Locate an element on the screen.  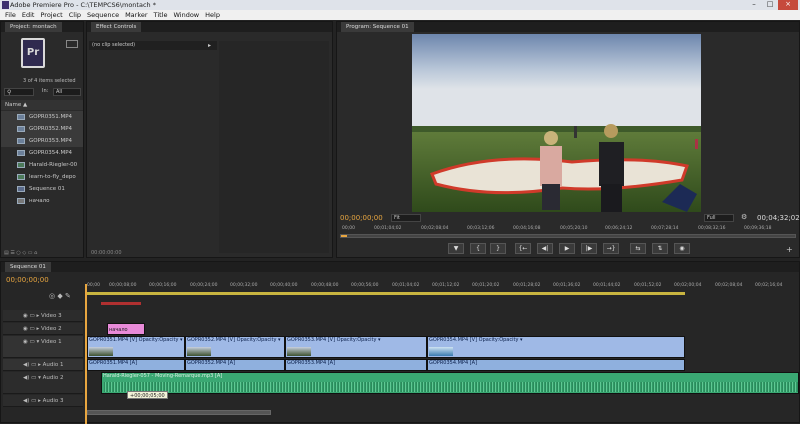
video-clip-gopr0353: GOPR0353.MP4 [V] Opacity:Opacity ▾ is located at coordinates (356, 347).